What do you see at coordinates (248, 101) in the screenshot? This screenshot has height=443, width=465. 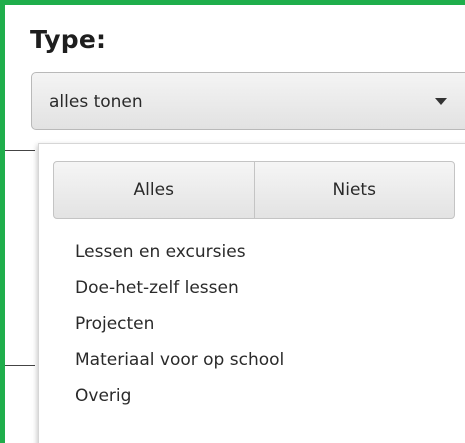 I see `type-select: alles tonen` at bounding box center [248, 101].